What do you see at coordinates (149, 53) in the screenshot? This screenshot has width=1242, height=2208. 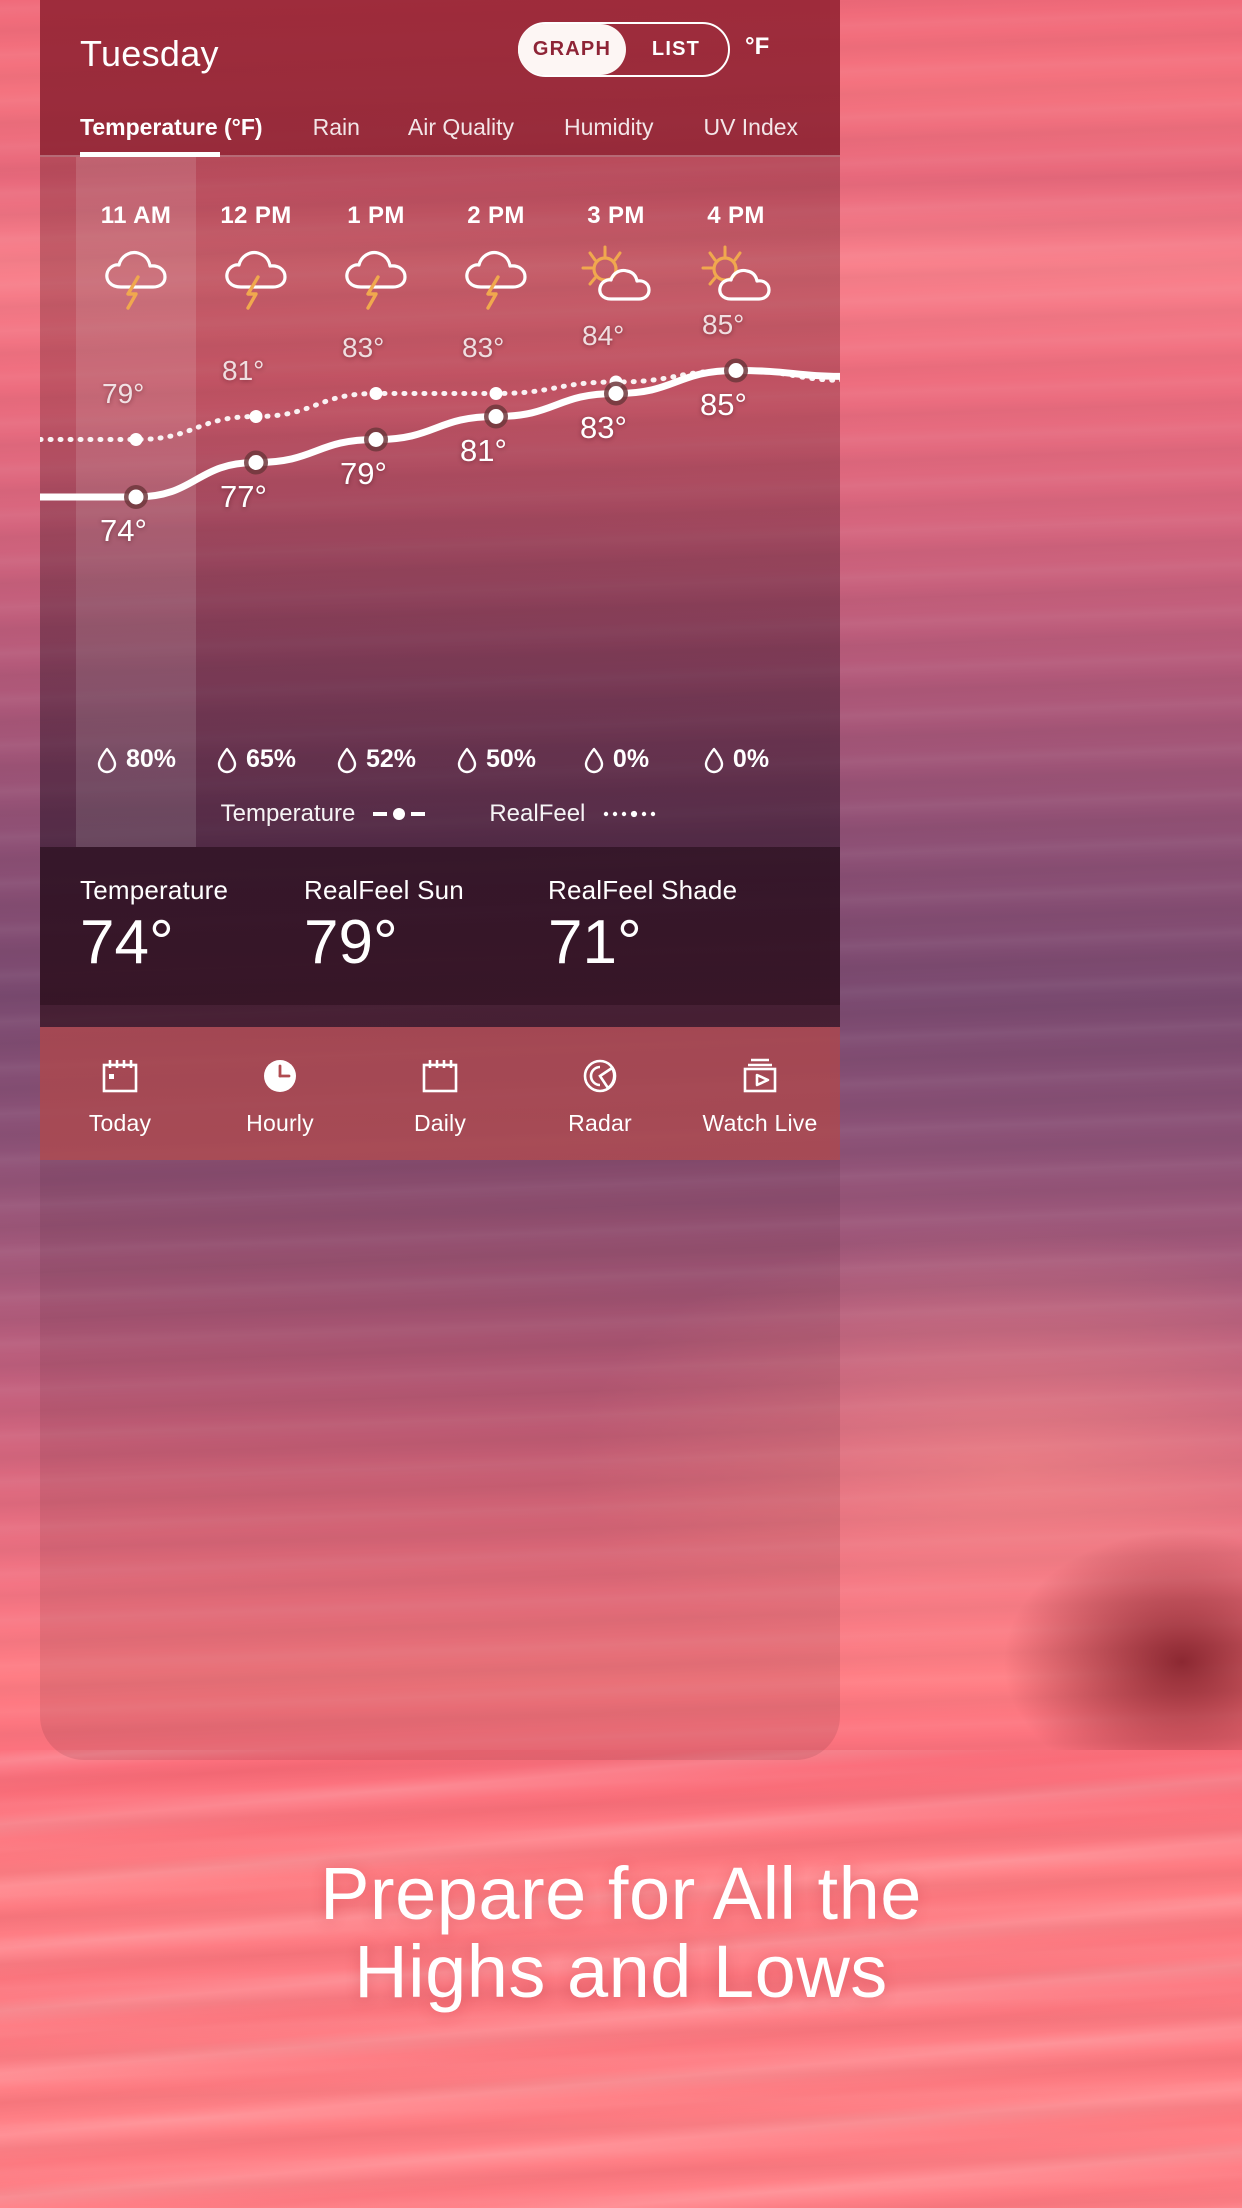 I see `day-title: Tuesday` at bounding box center [149, 53].